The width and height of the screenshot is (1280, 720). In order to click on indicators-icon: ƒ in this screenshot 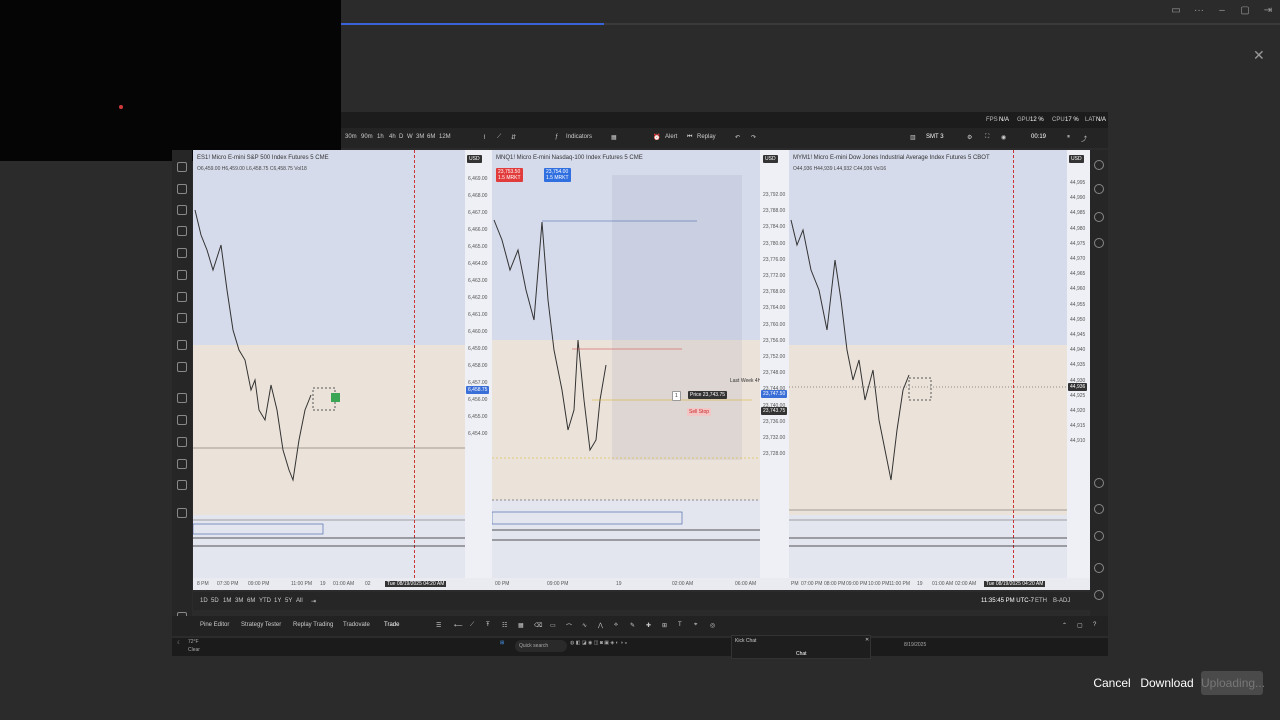, I will do `click(556, 137)`.